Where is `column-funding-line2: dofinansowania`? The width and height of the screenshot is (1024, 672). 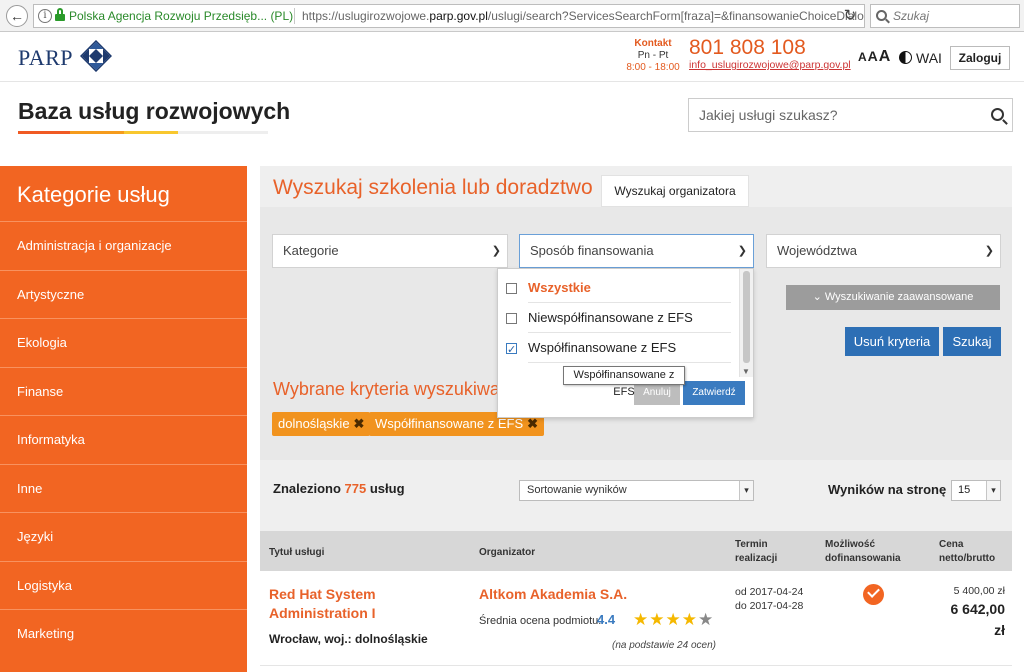 column-funding-line2: dofinansowania is located at coordinates (863, 558).